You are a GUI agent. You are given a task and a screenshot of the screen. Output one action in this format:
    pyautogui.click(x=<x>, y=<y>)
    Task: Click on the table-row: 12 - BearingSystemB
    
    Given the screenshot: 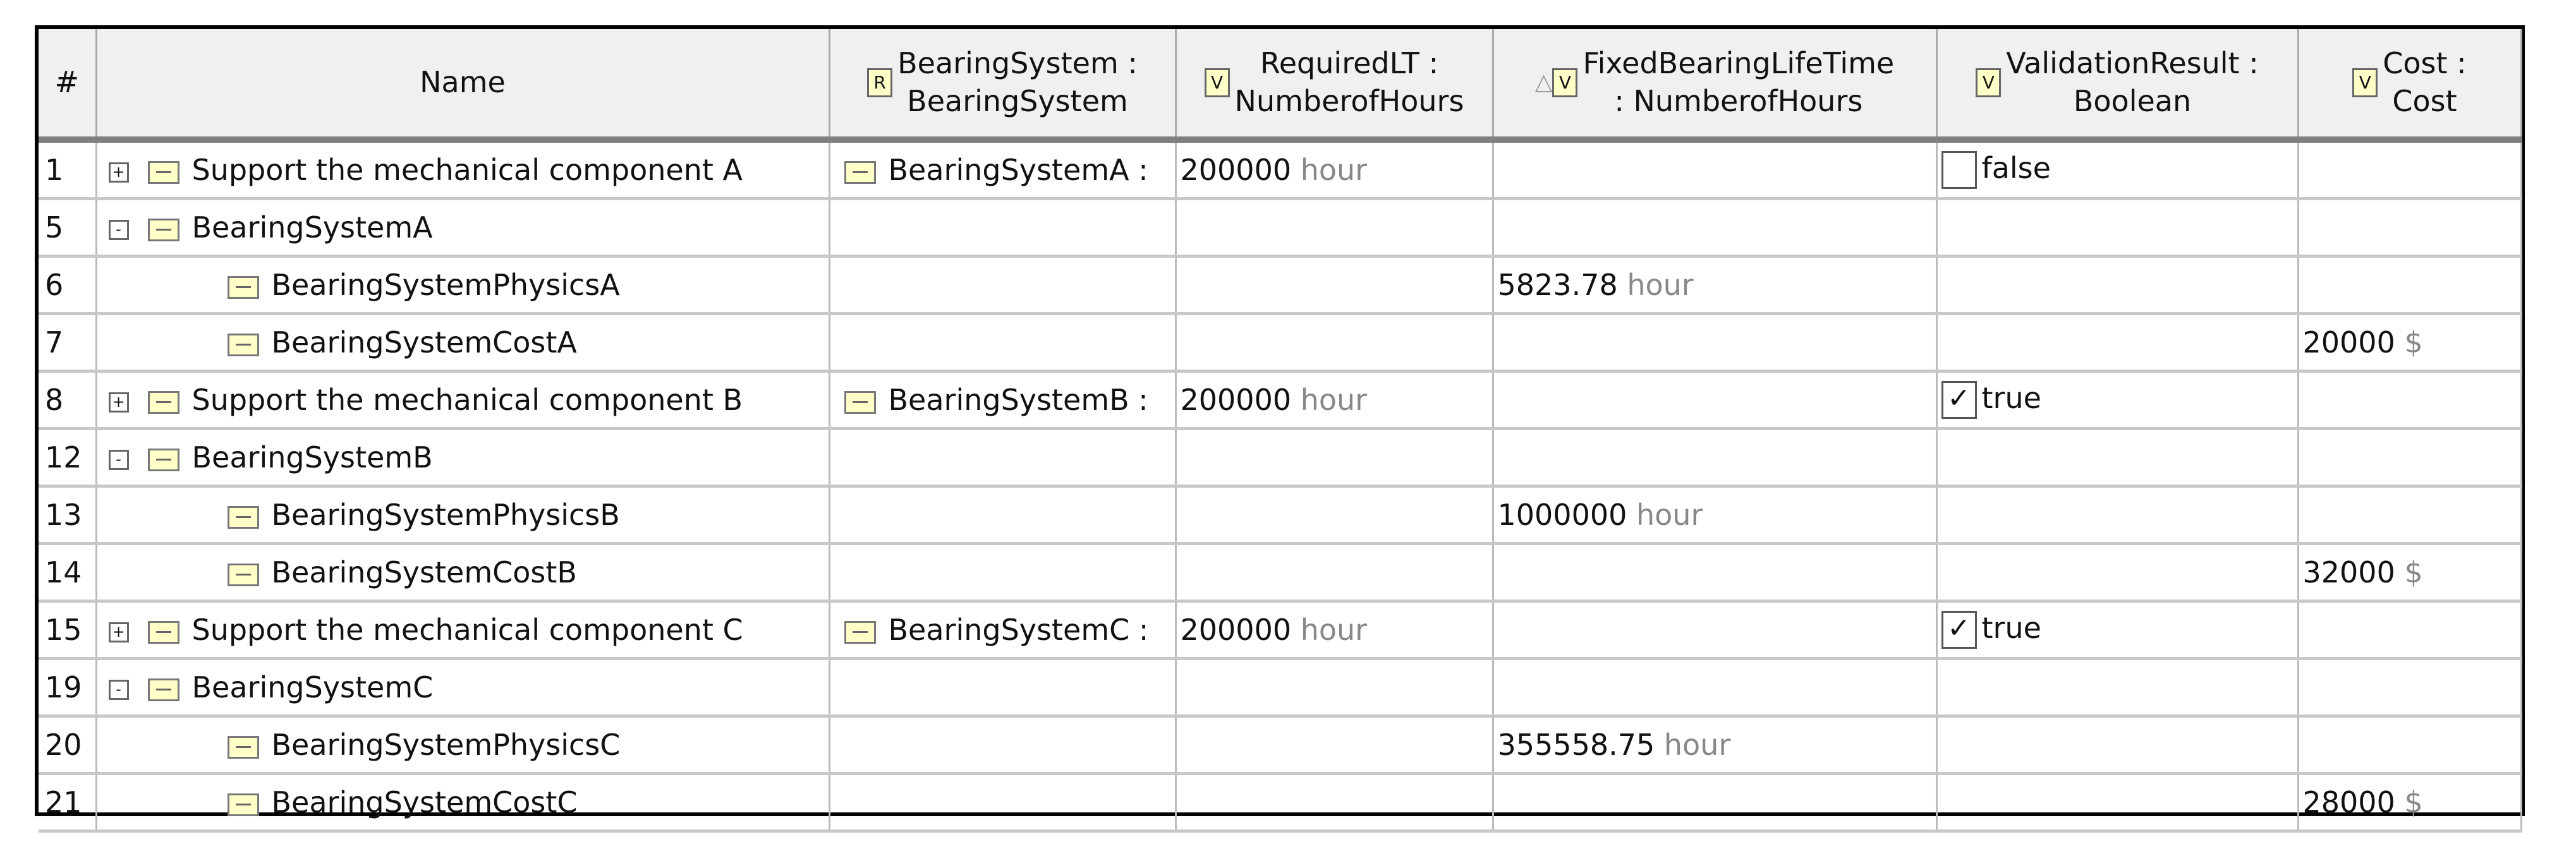 What is the action you would take?
    pyautogui.click(x=1280, y=458)
    